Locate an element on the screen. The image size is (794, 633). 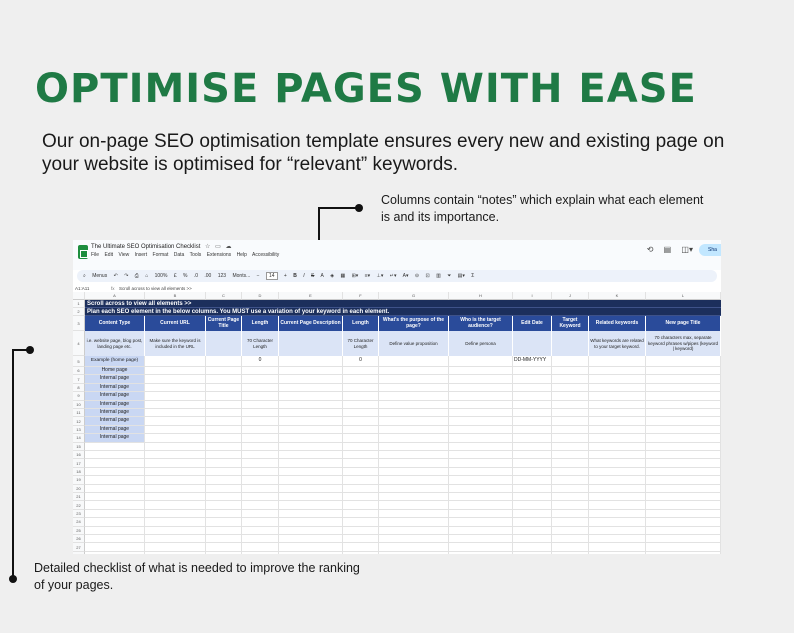
column-title-cell: Current Page Title is located at coordinates (224, 323).